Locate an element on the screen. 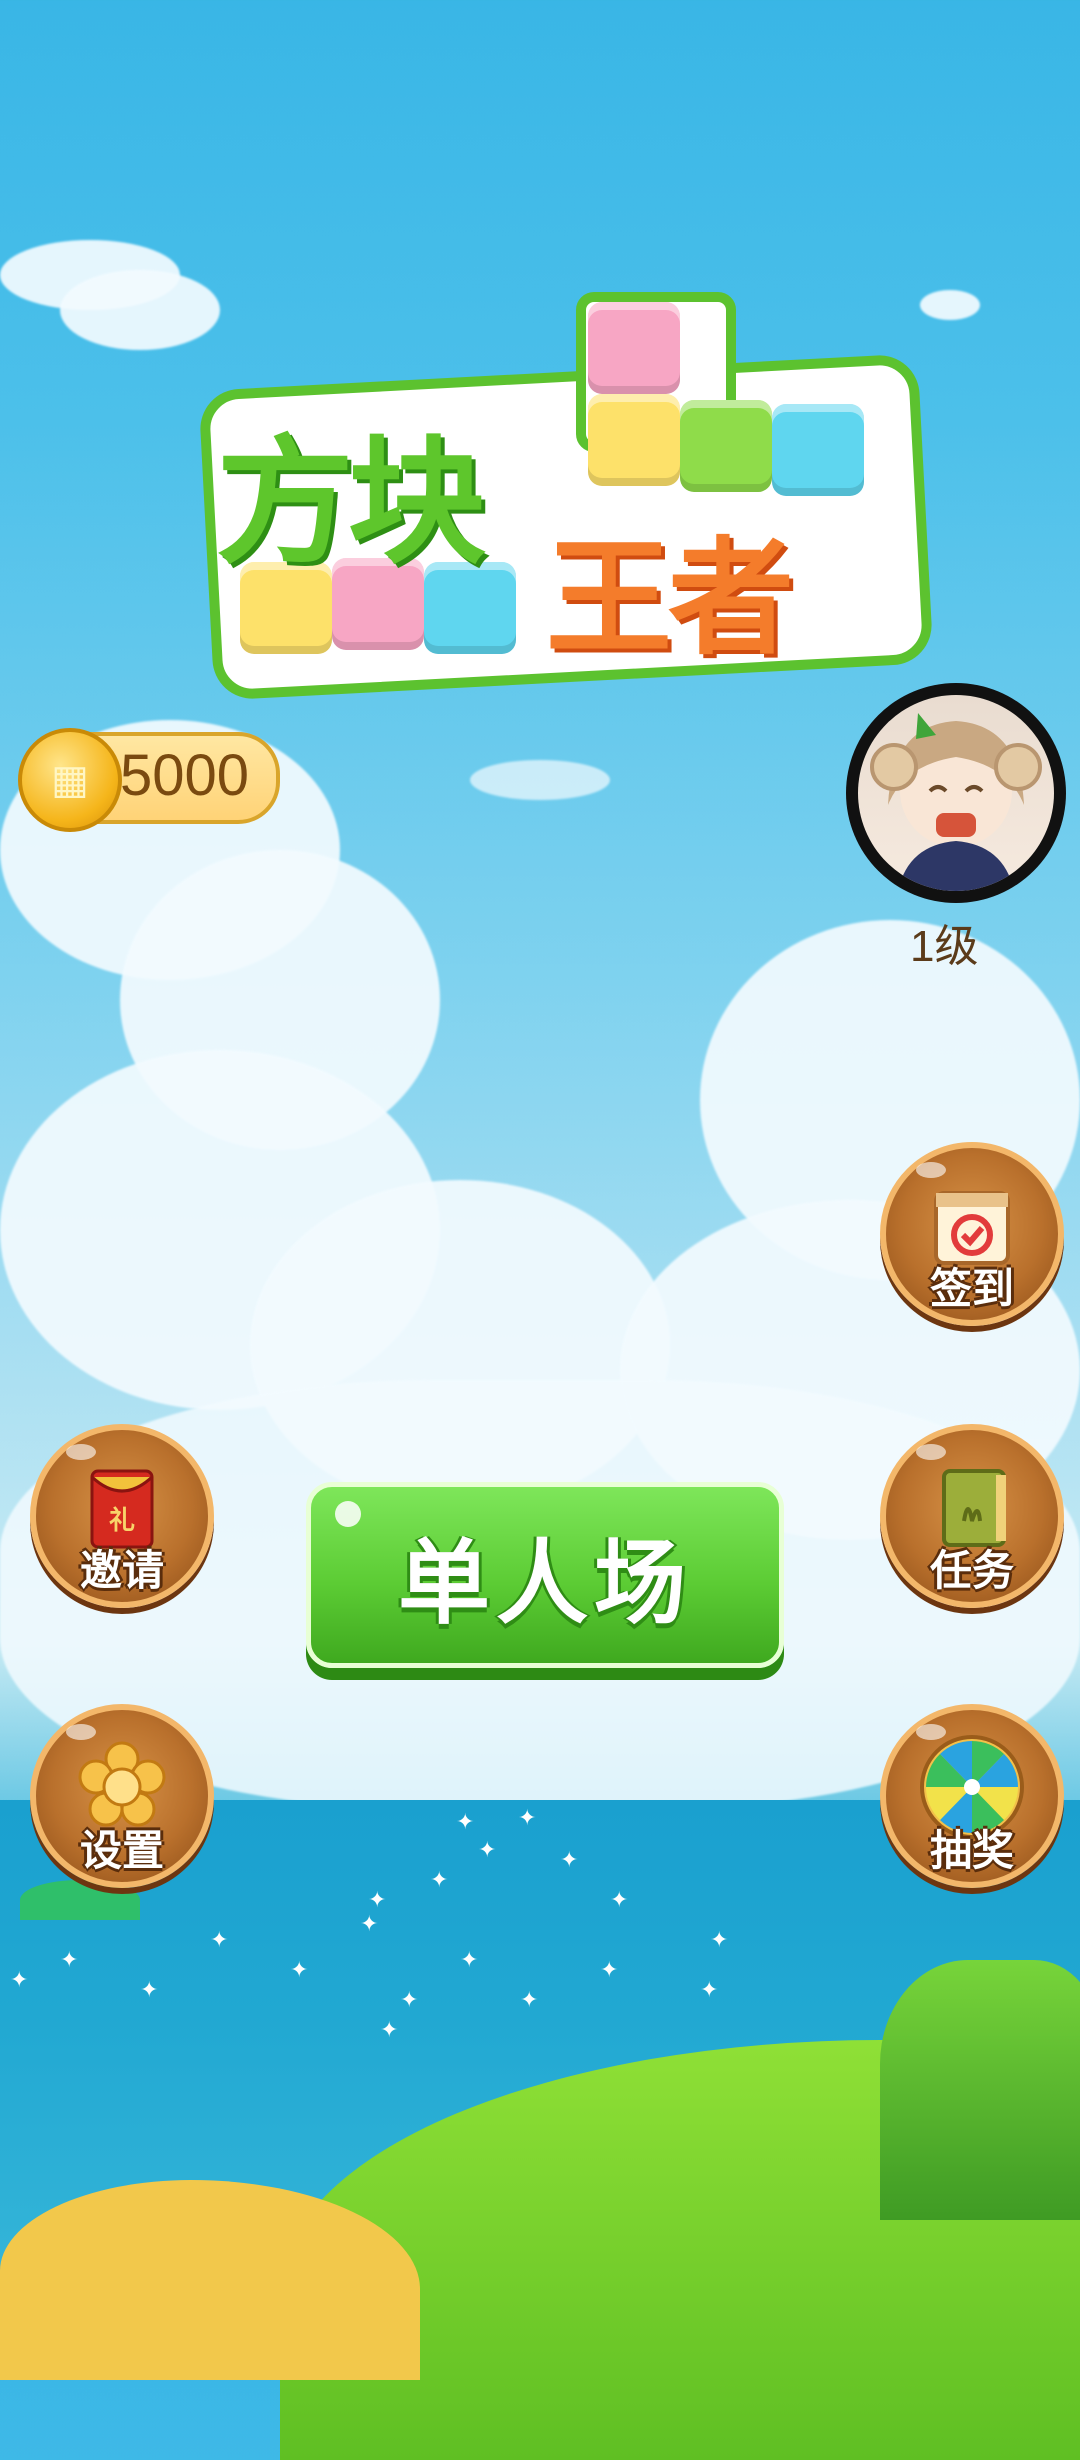  coin-value: 5000 is located at coordinates (185, 775).